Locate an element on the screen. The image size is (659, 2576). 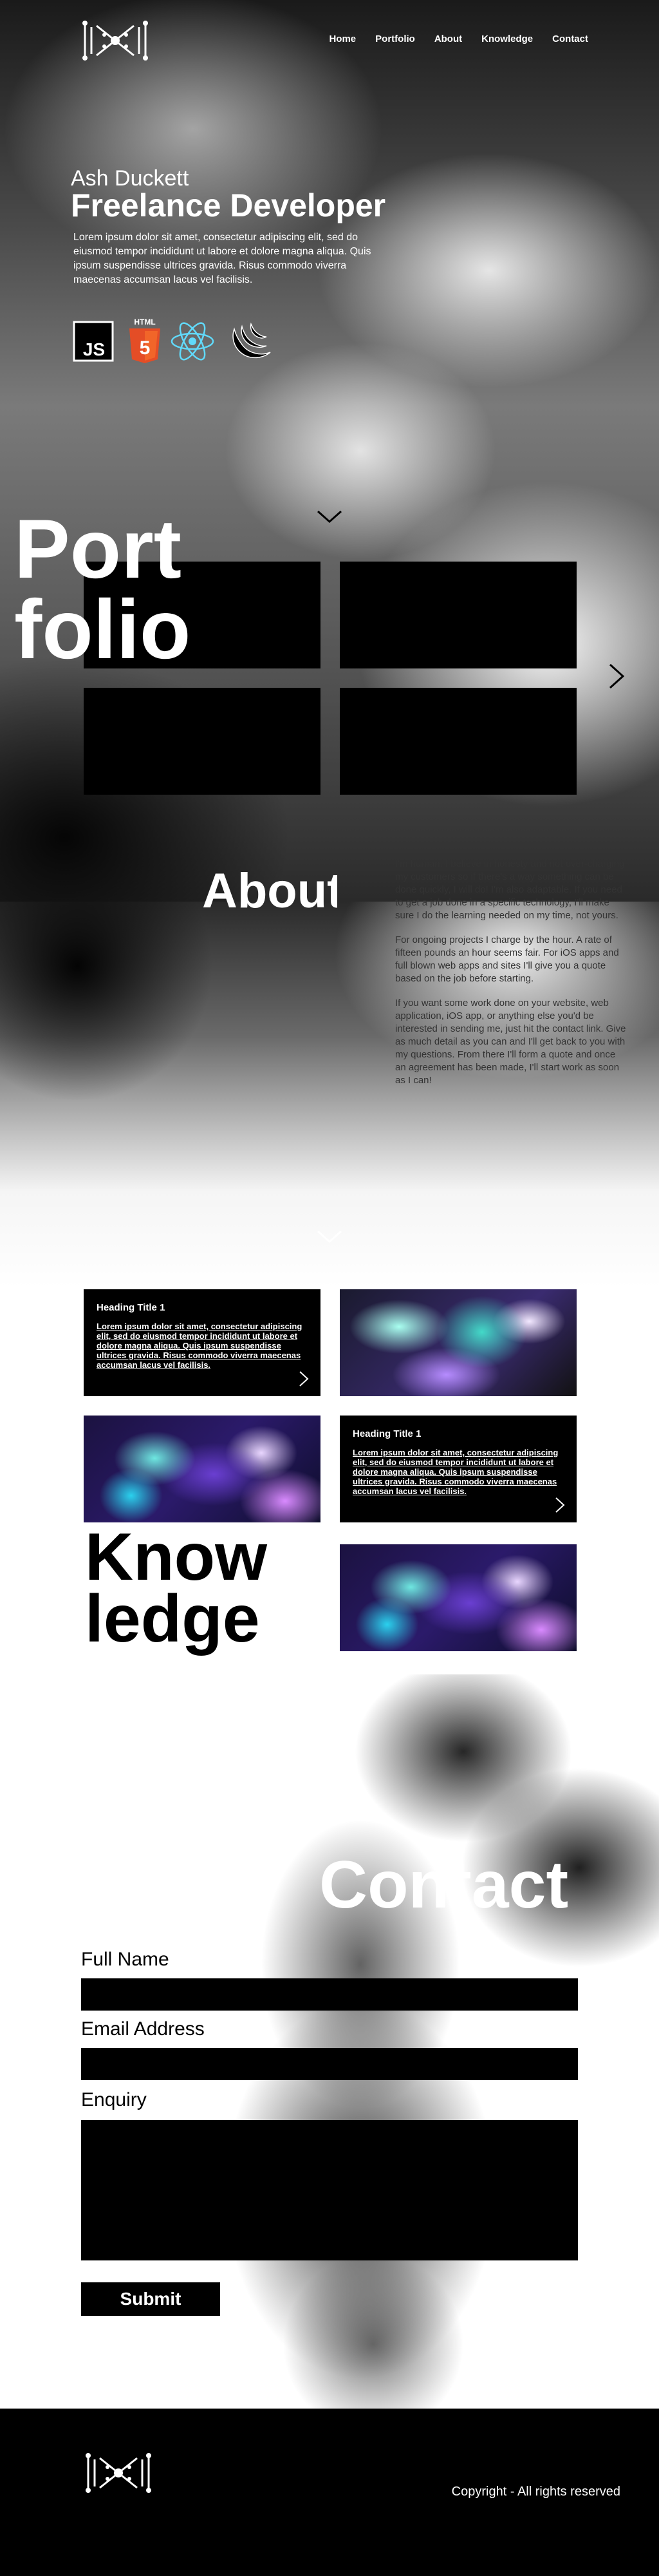
svg-text: JS is located at coordinates (94, 349).